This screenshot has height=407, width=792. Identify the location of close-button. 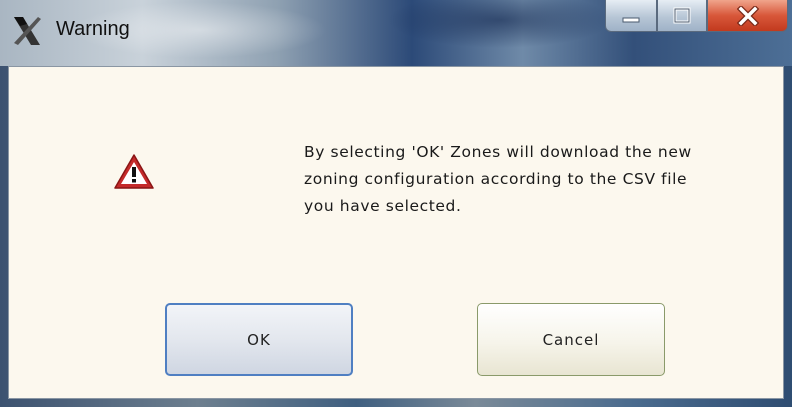
(747, 16).